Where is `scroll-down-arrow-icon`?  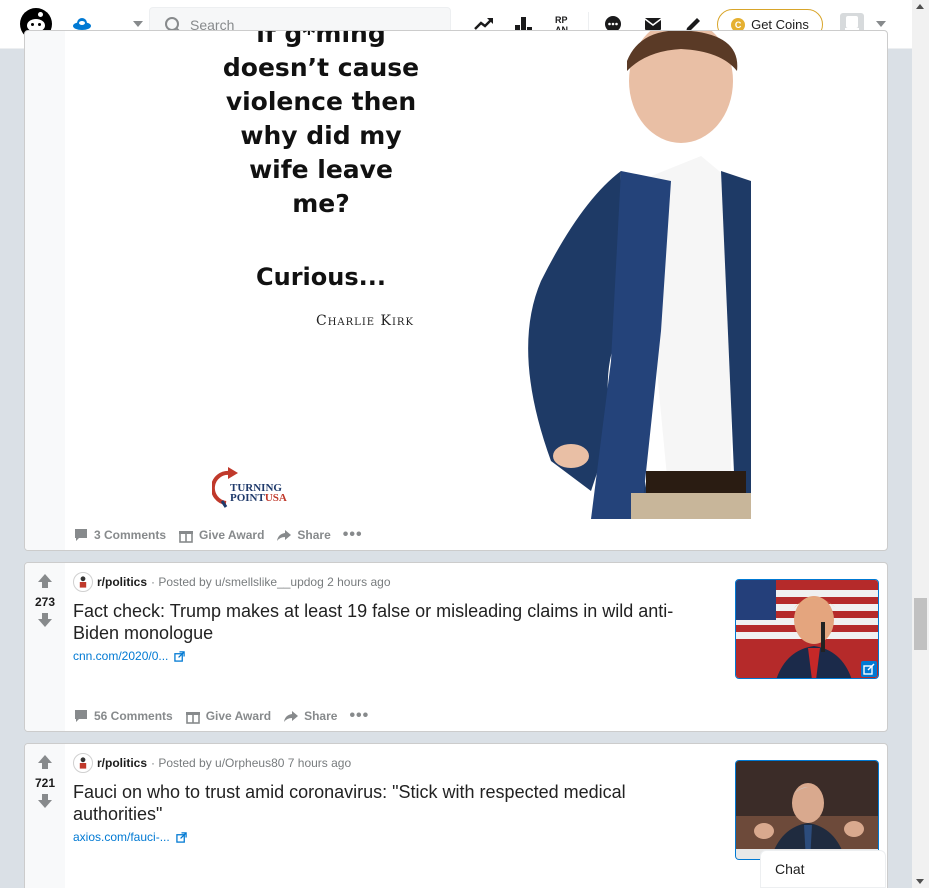 scroll-down-arrow-icon is located at coordinates (920, 881).